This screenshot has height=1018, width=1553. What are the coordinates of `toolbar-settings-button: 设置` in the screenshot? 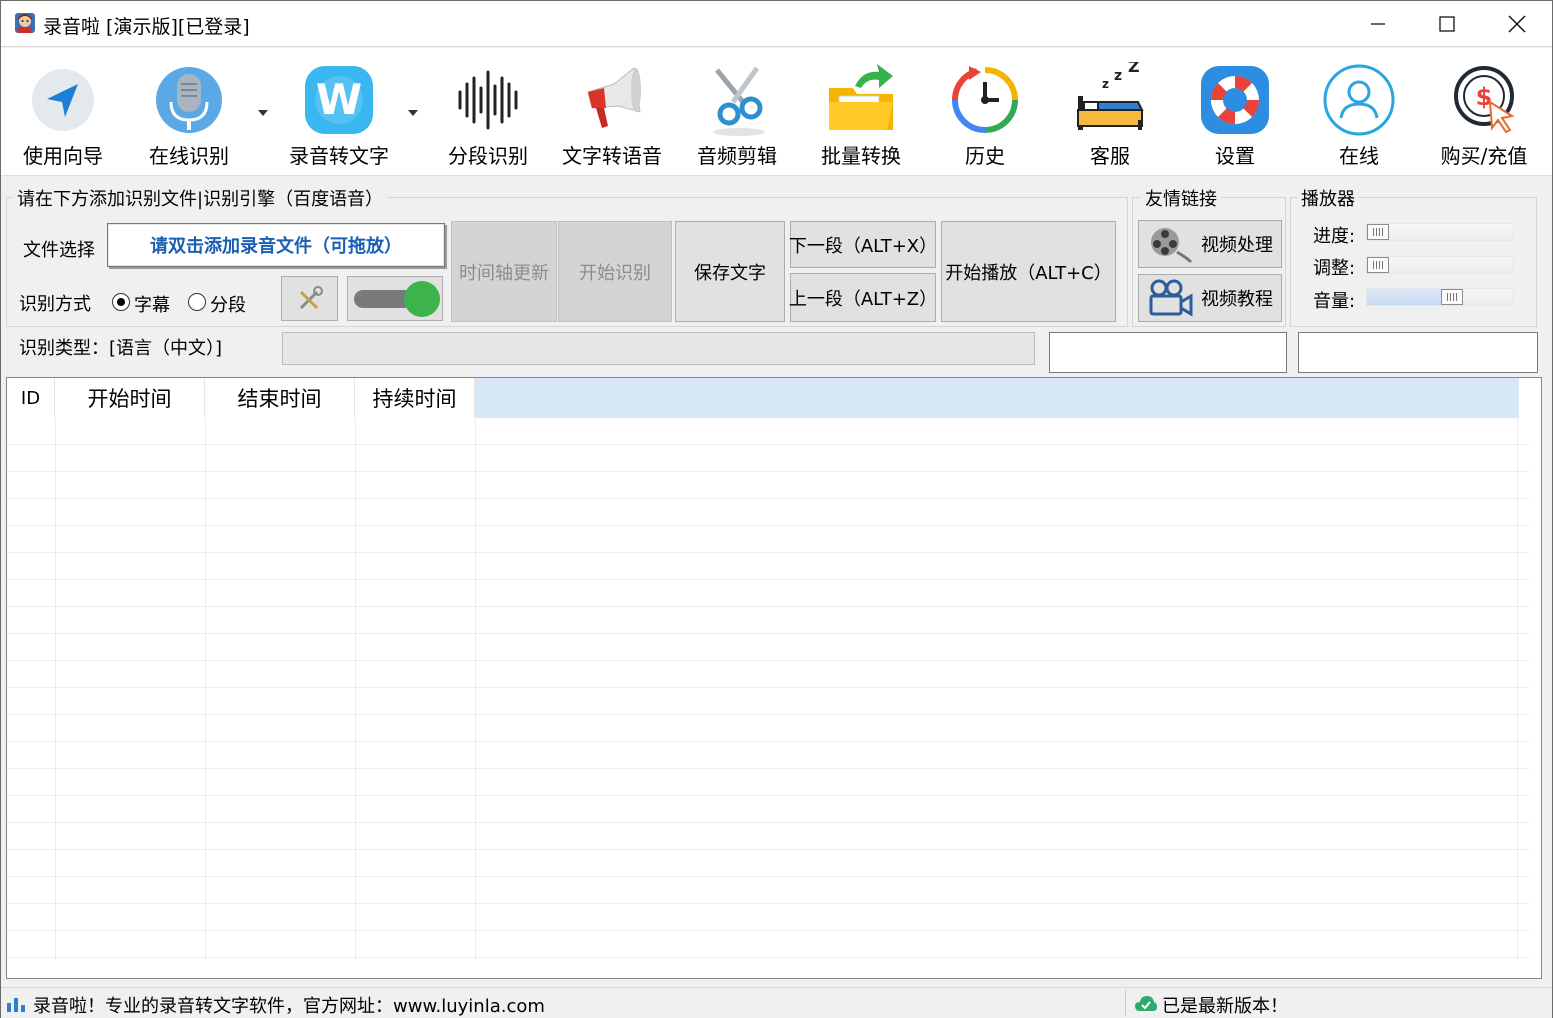 It's located at (1235, 113).